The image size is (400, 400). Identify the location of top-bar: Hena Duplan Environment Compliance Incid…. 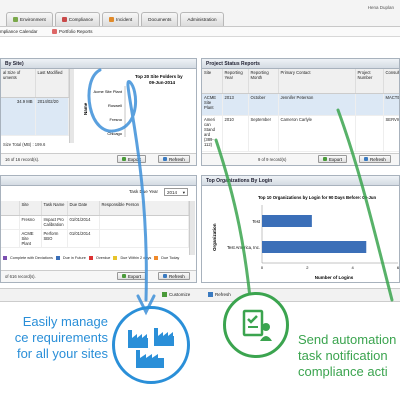
(200, 13).